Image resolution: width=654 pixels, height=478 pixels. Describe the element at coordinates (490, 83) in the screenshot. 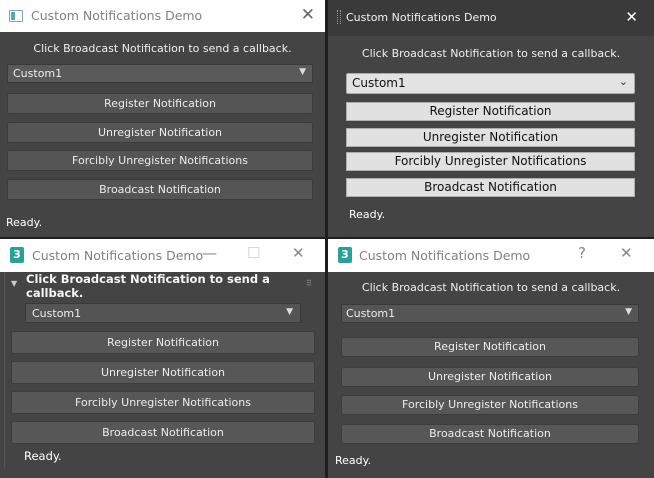

I see `notification-dropdown: Custom1 ⌄` at that location.